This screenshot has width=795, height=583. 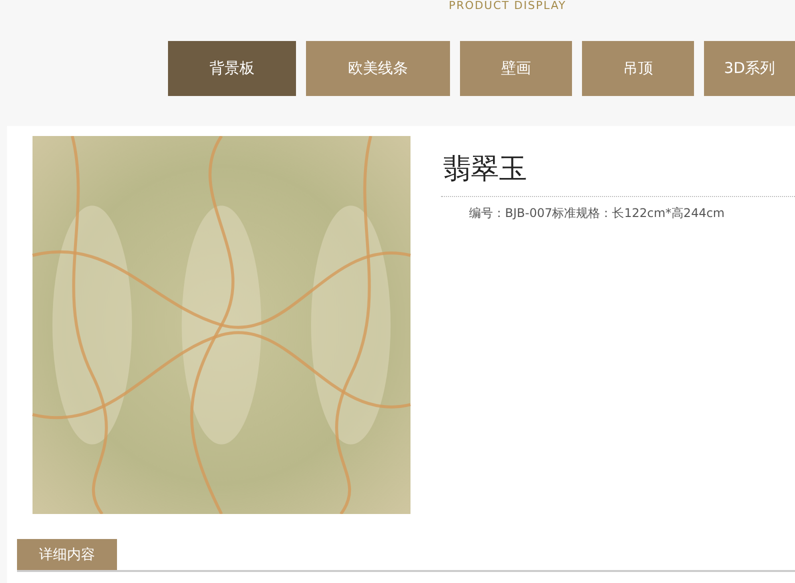 I want to click on category-tab: 吊顶, so click(x=638, y=68).